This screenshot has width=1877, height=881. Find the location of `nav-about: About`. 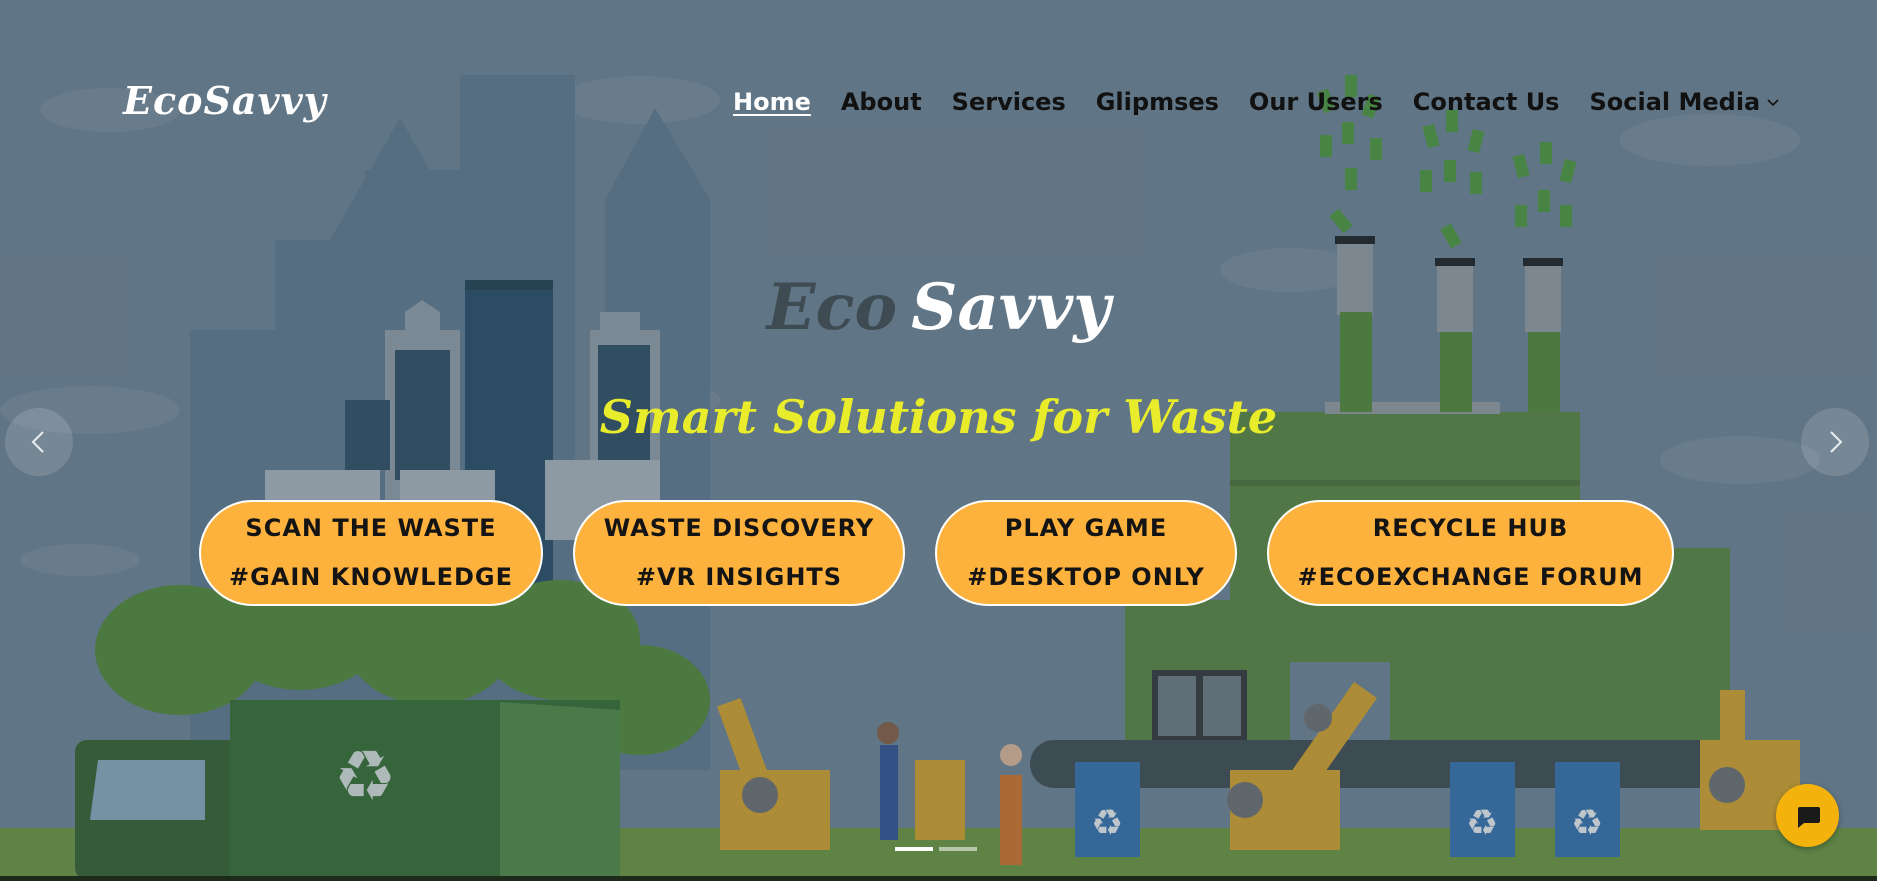

nav-about: About is located at coordinates (881, 102).